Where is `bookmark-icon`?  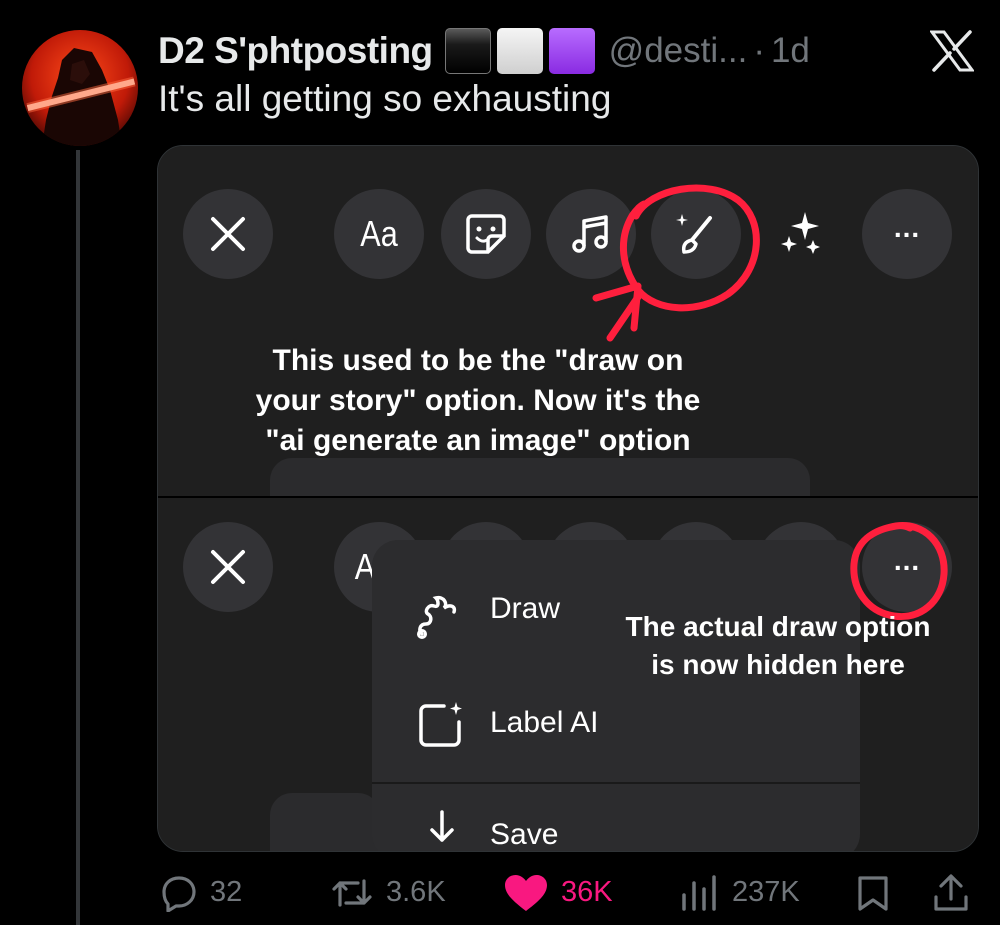
bookmark-icon is located at coordinates (873, 893).